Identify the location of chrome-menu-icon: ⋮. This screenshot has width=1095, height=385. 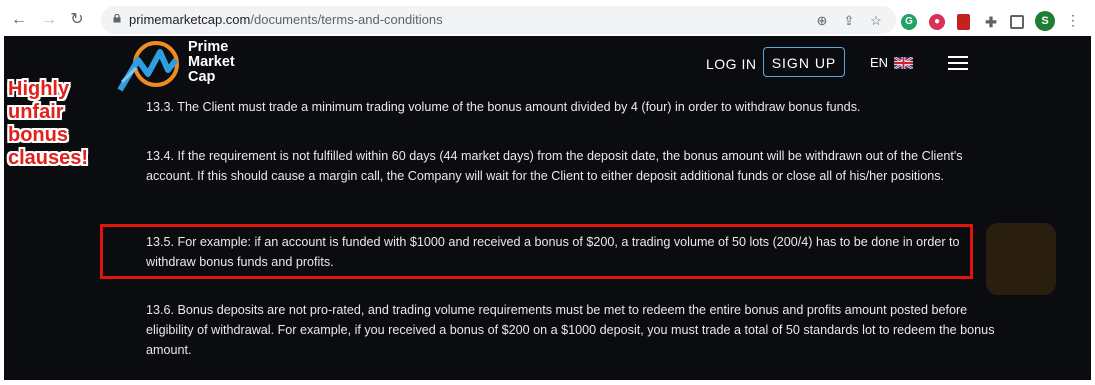
(1073, 20).